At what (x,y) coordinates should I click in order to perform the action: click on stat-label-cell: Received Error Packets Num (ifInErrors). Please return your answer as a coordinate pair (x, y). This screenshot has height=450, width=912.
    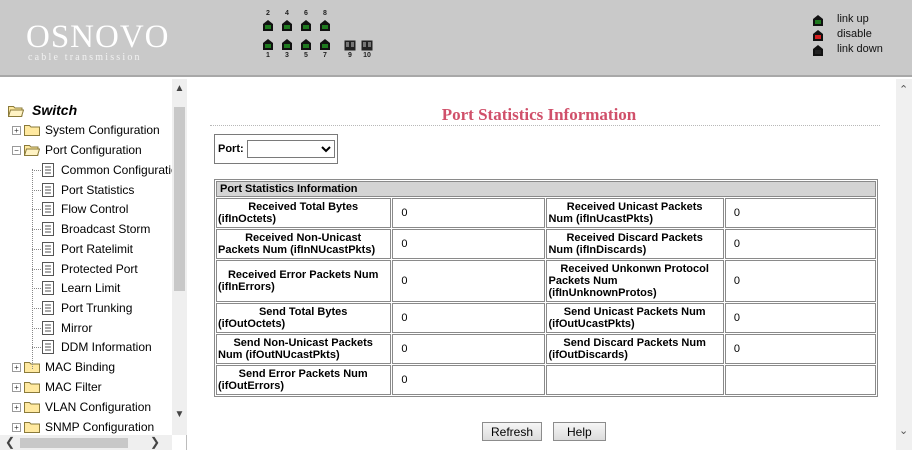
    Looking at the image, I should click on (304, 281).